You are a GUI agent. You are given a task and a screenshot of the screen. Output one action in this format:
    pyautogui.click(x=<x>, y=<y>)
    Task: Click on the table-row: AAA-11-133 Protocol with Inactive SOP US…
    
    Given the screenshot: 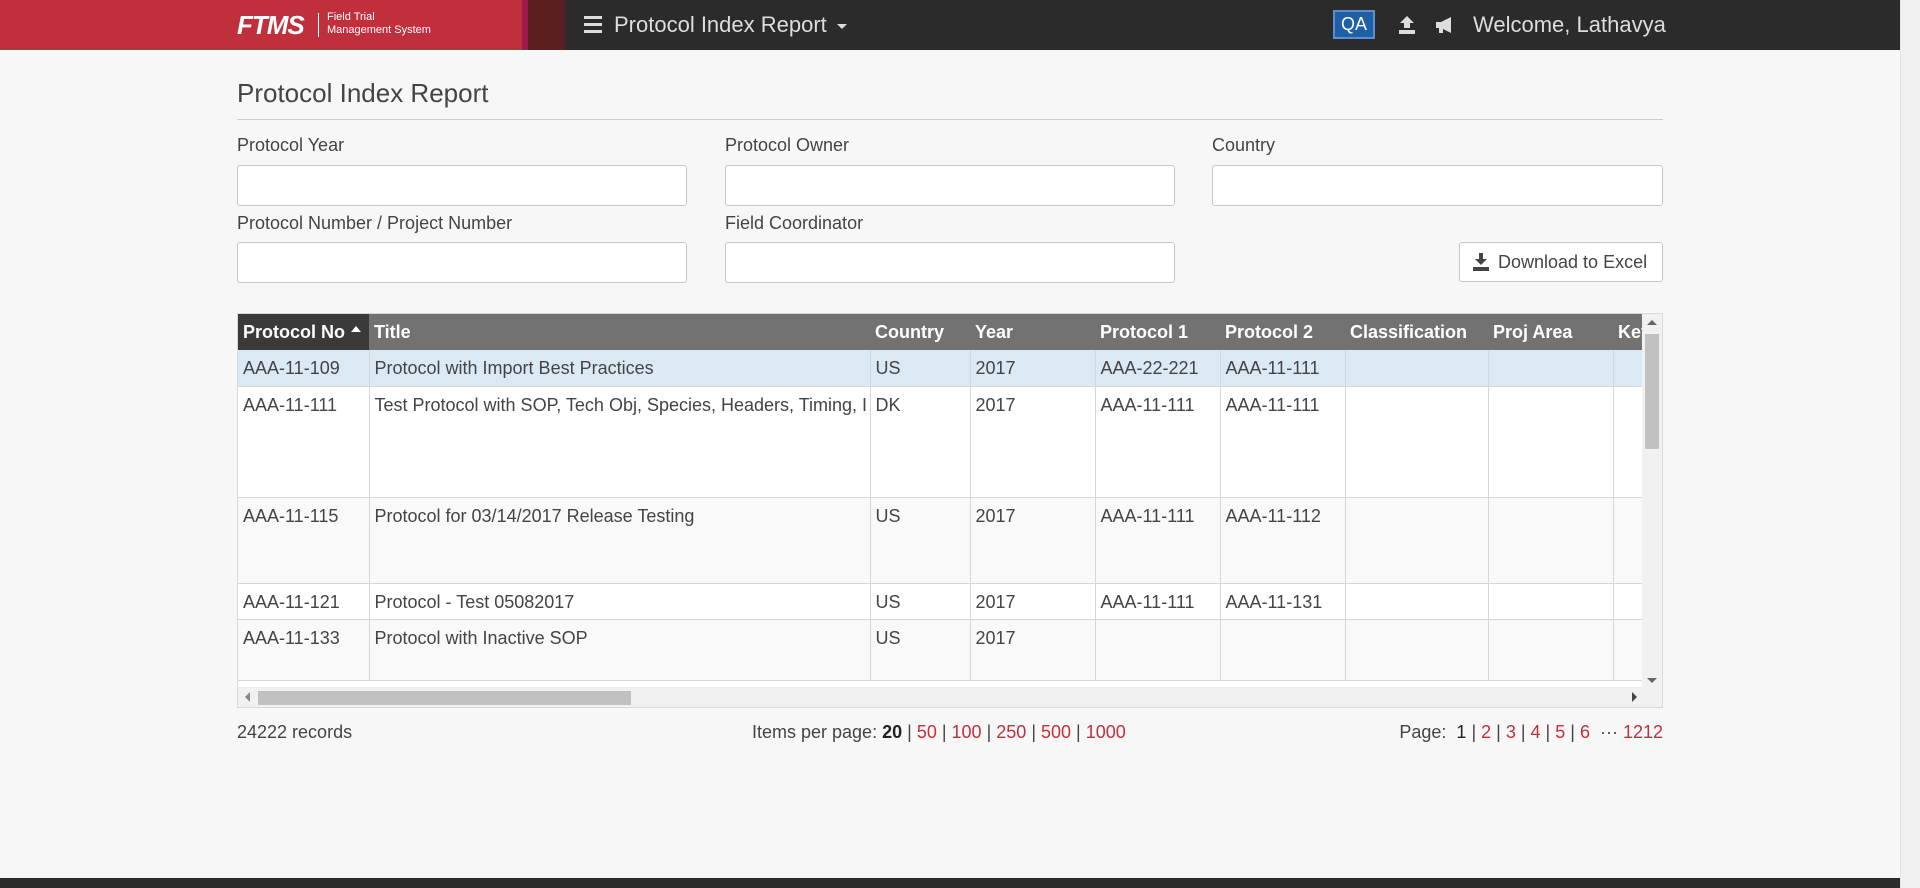 What is the action you would take?
    pyautogui.click(x=941, y=650)
    